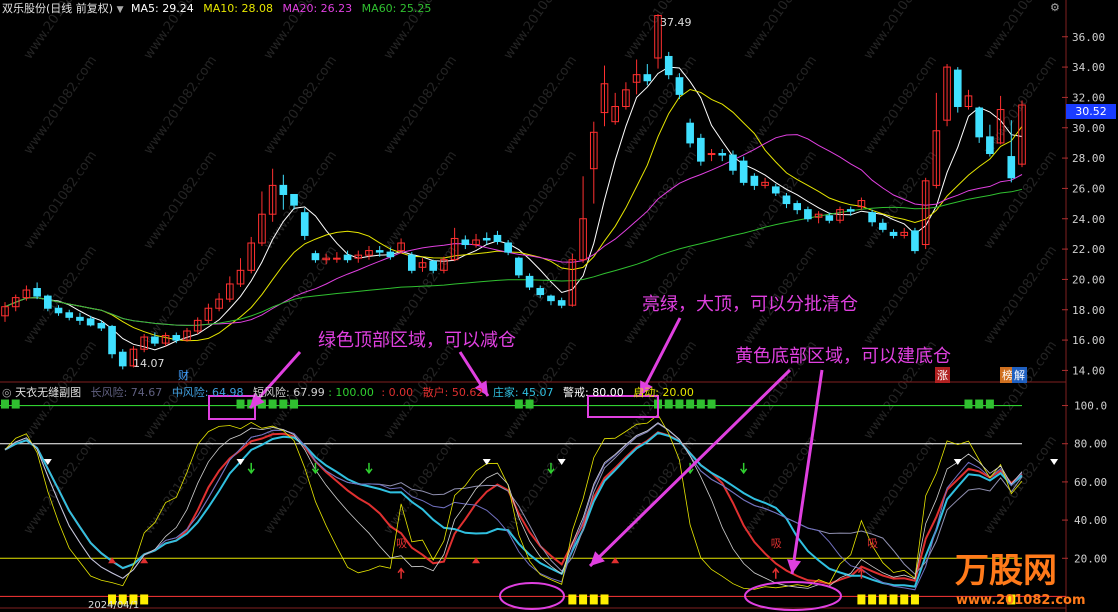 Image resolution: width=1118 pixels, height=612 pixels. Describe the element at coordinates (238, 8) in the screenshot. I see `ma10-label: MA10: 28.08` at that location.